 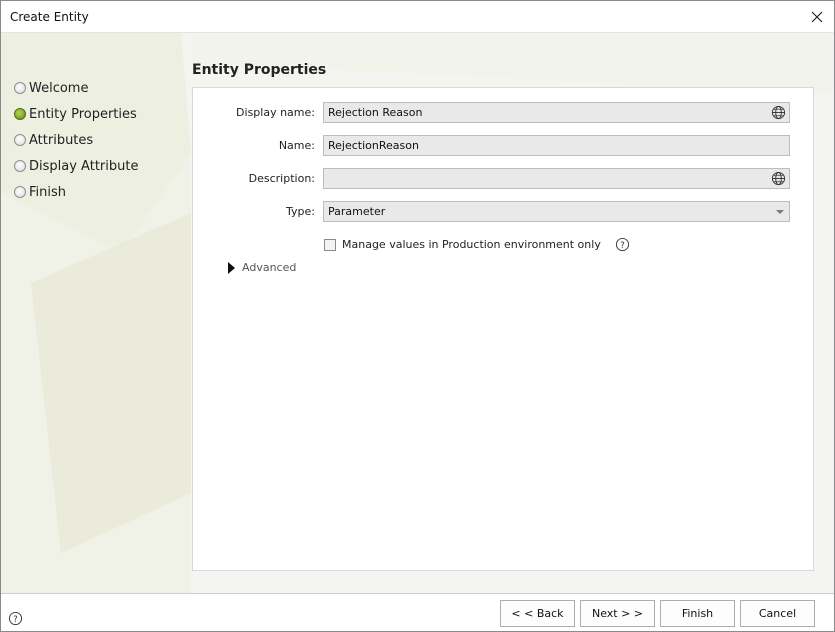 I want to click on advanced-toggle: Advanced, so click(x=269, y=267).